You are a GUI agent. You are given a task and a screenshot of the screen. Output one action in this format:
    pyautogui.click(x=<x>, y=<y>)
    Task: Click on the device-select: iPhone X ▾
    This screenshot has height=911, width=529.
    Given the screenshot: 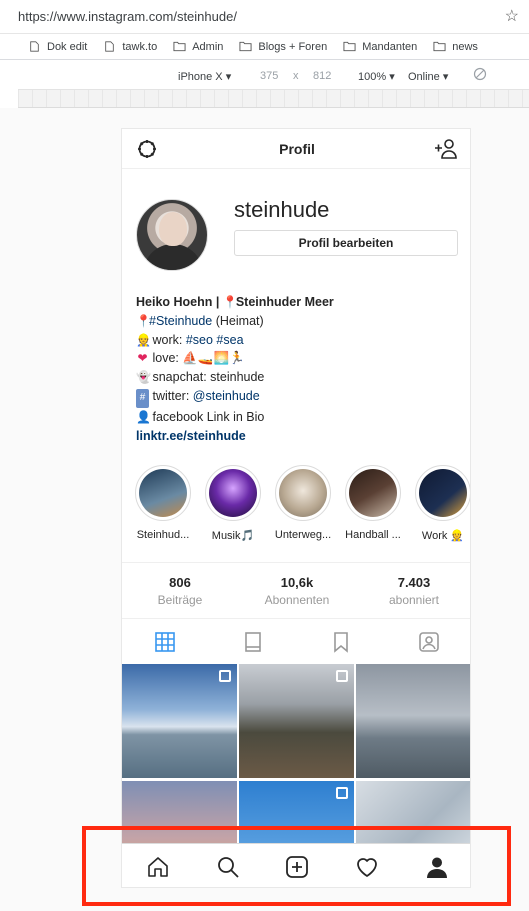 What is the action you would take?
    pyautogui.click(x=204, y=76)
    